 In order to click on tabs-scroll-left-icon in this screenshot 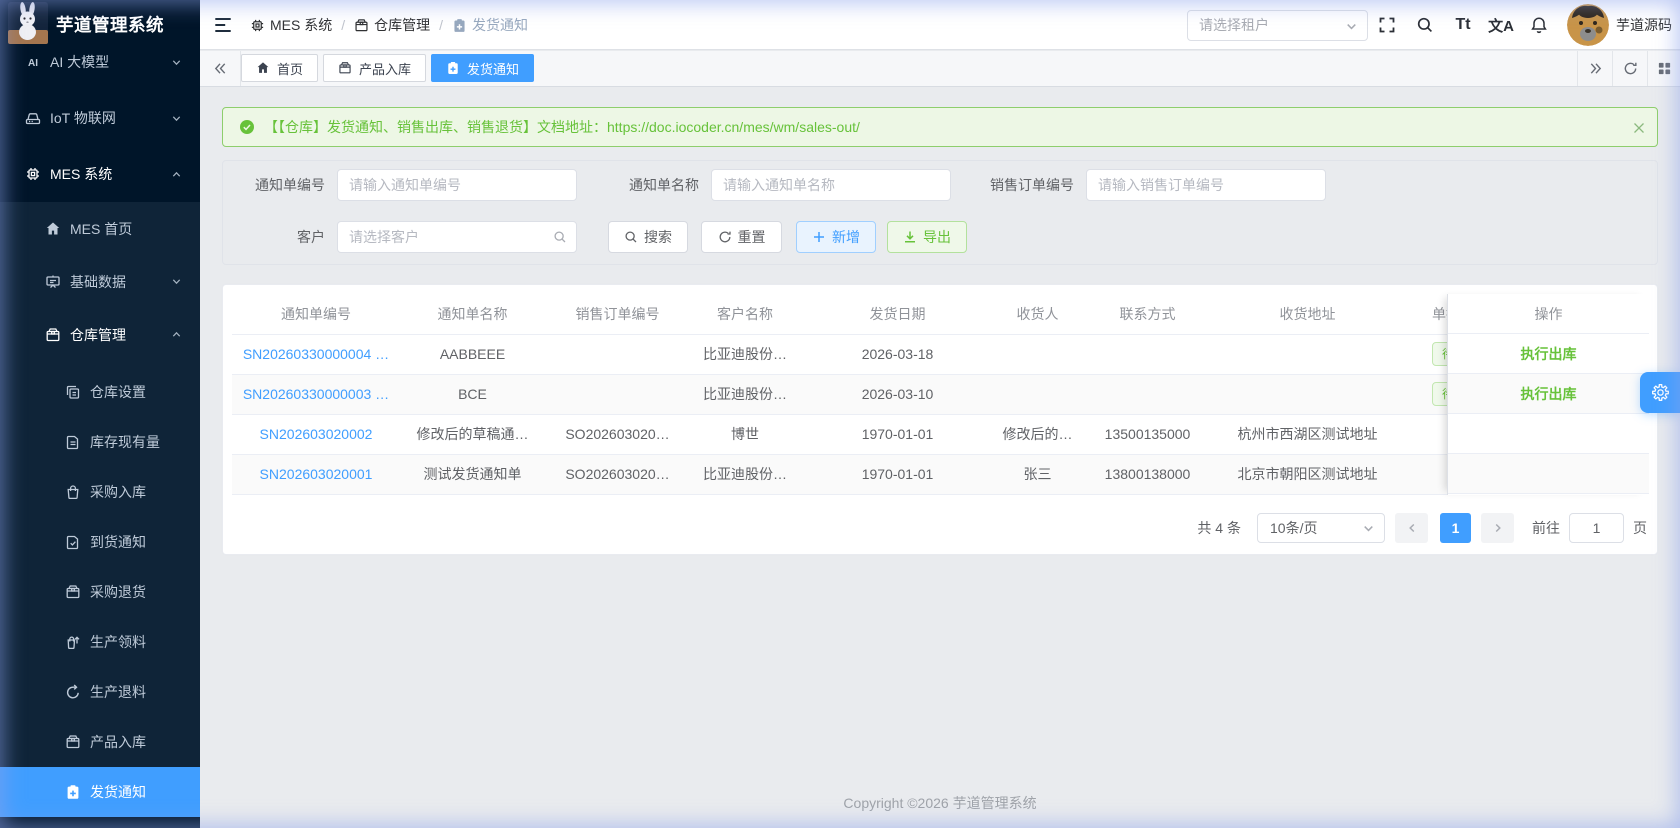, I will do `click(220, 68)`.